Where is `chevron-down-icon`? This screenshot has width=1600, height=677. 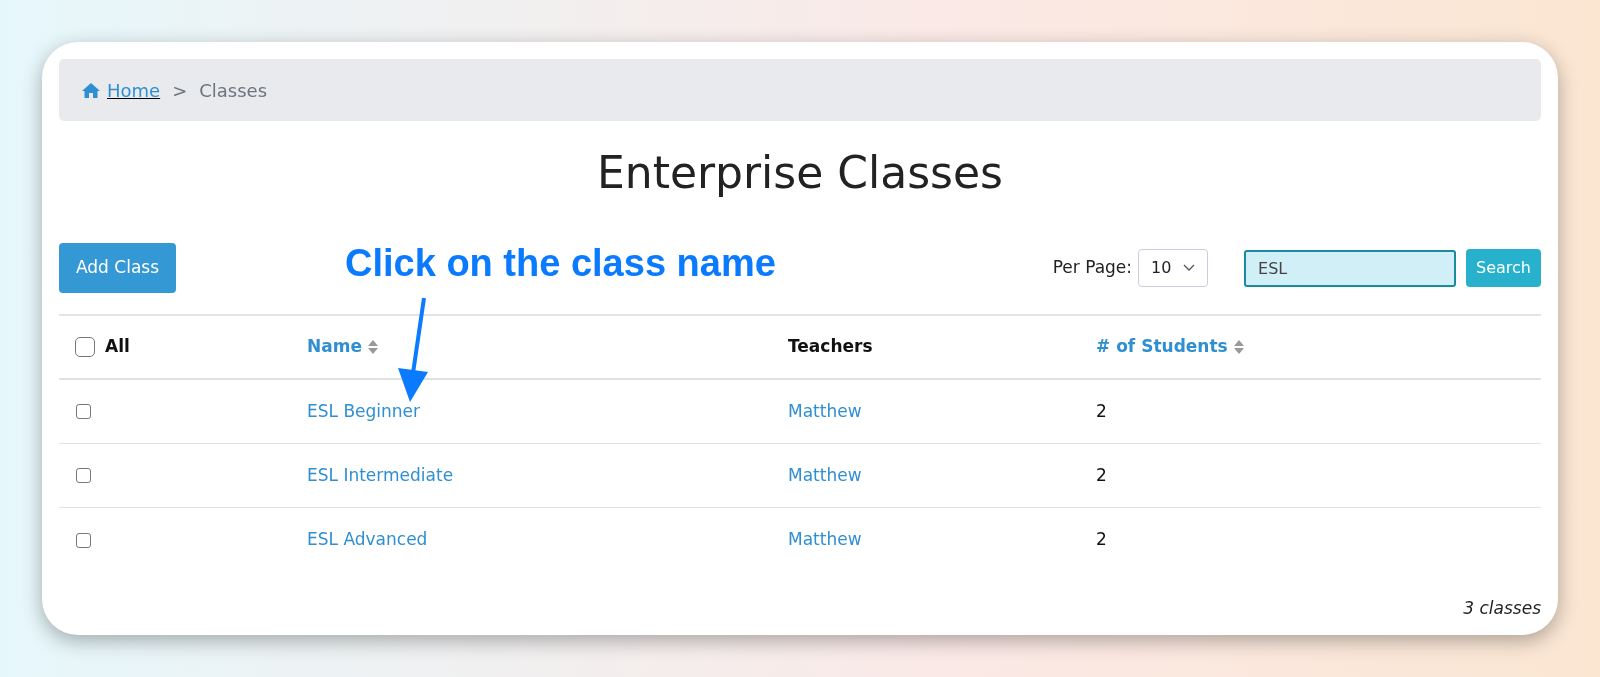
chevron-down-icon is located at coordinates (1189, 268).